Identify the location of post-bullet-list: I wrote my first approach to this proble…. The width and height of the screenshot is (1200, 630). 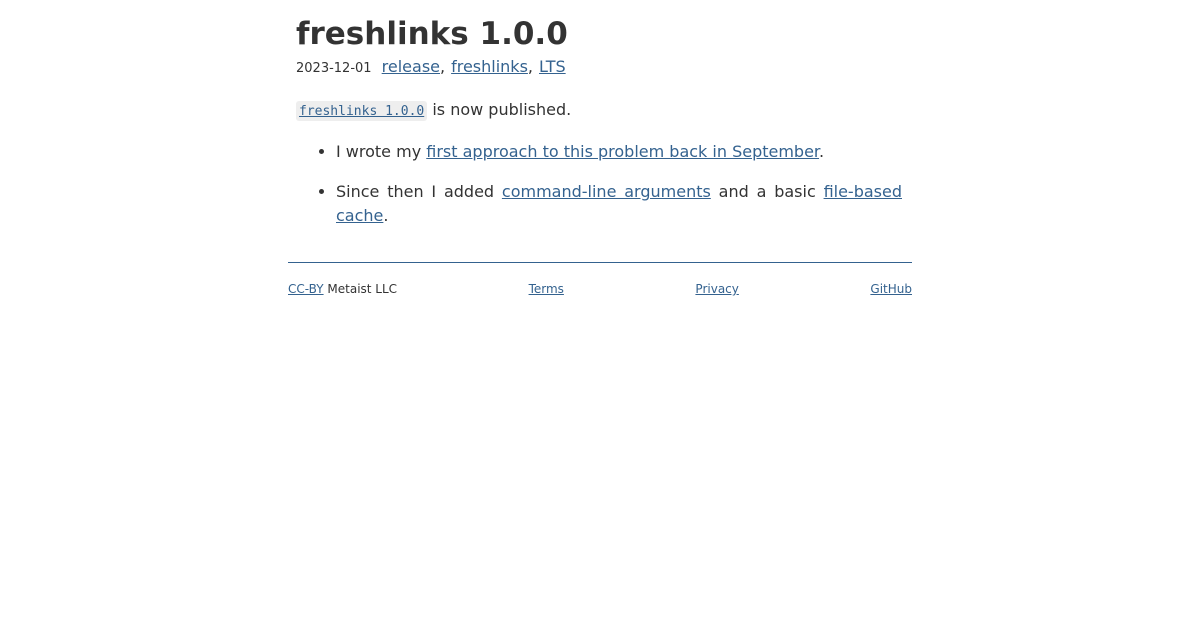
(600, 184).